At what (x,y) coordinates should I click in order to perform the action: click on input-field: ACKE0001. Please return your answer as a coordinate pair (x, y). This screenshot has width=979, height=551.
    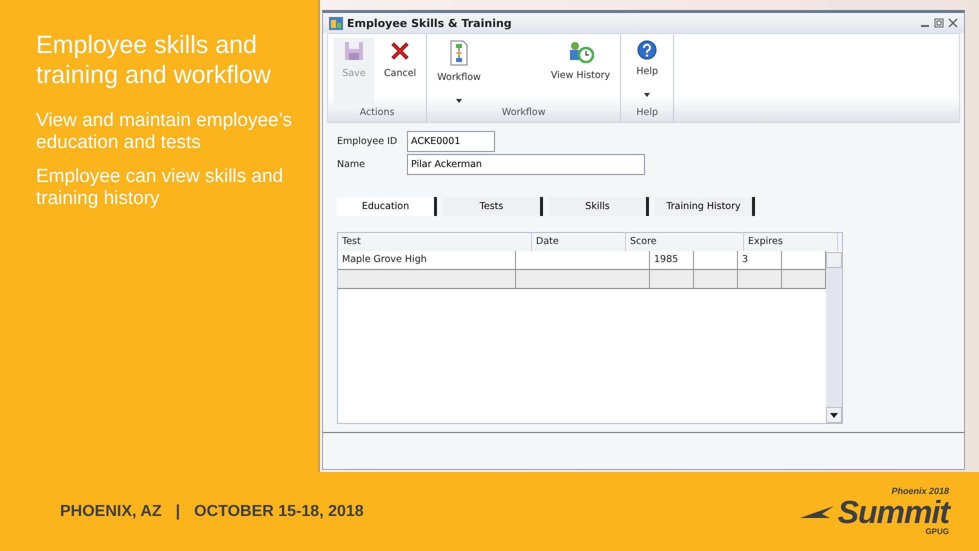
    Looking at the image, I should click on (451, 141).